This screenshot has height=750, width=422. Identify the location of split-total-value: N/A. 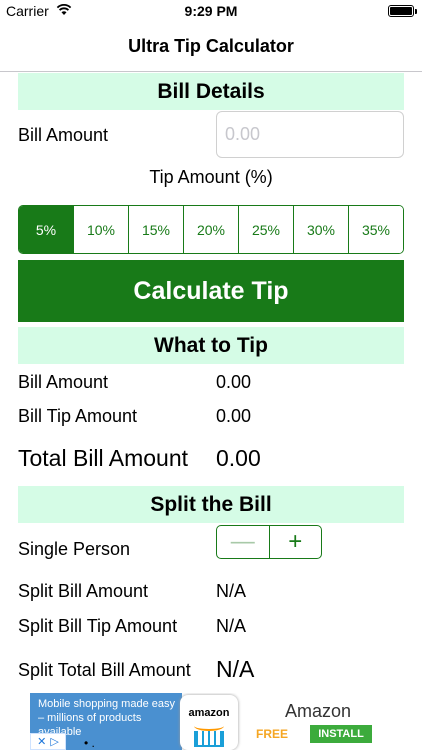
(235, 669).